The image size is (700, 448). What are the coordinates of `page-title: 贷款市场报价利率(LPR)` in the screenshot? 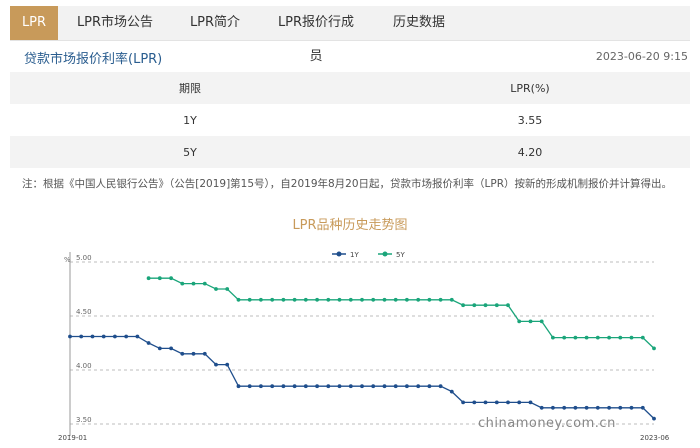 It's located at (93, 59).